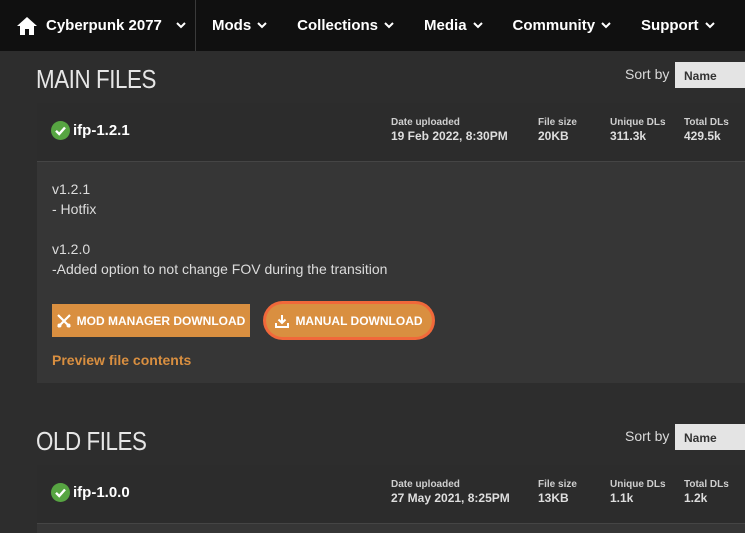 Image resolution: width=745 pixels, height=533 pixels. Describe the element at coordinates (91, 441) in the screenshot. I see `old-files-title: OLD FILES` at that location.